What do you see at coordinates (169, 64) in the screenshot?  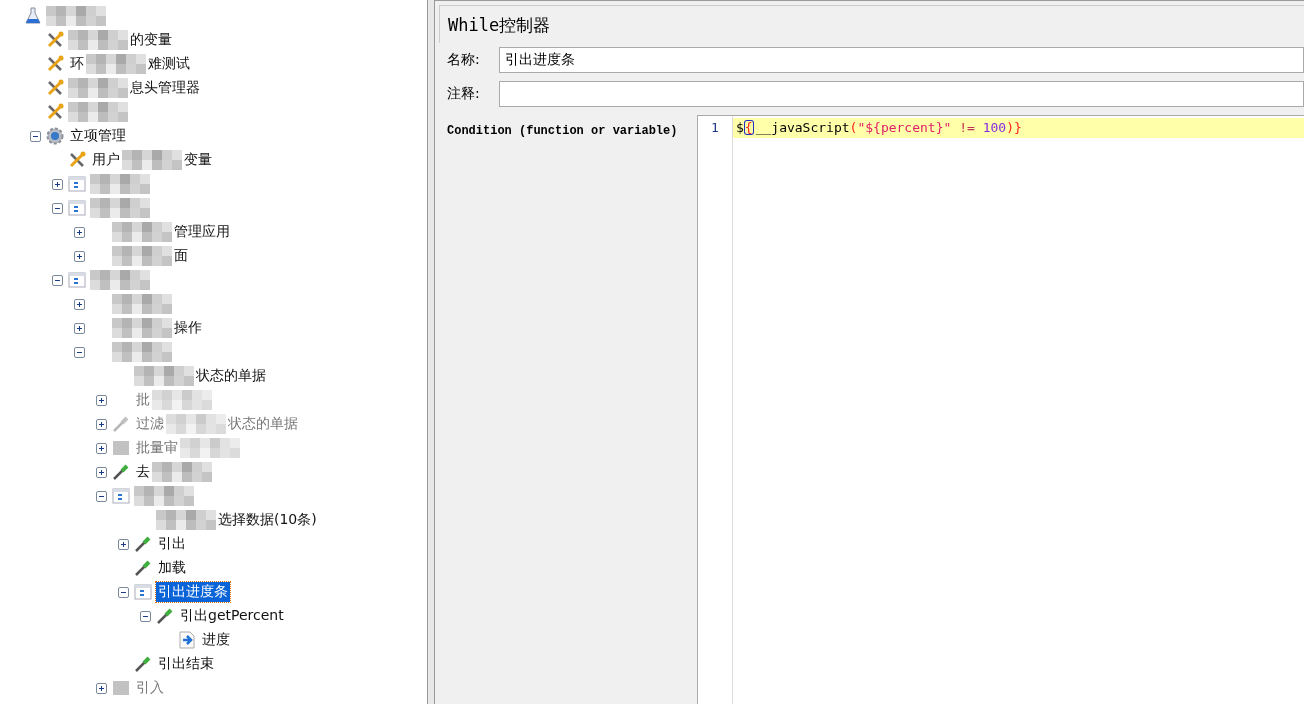 I see `tree-node-label: 难测试` at bounding box center [169, 64].